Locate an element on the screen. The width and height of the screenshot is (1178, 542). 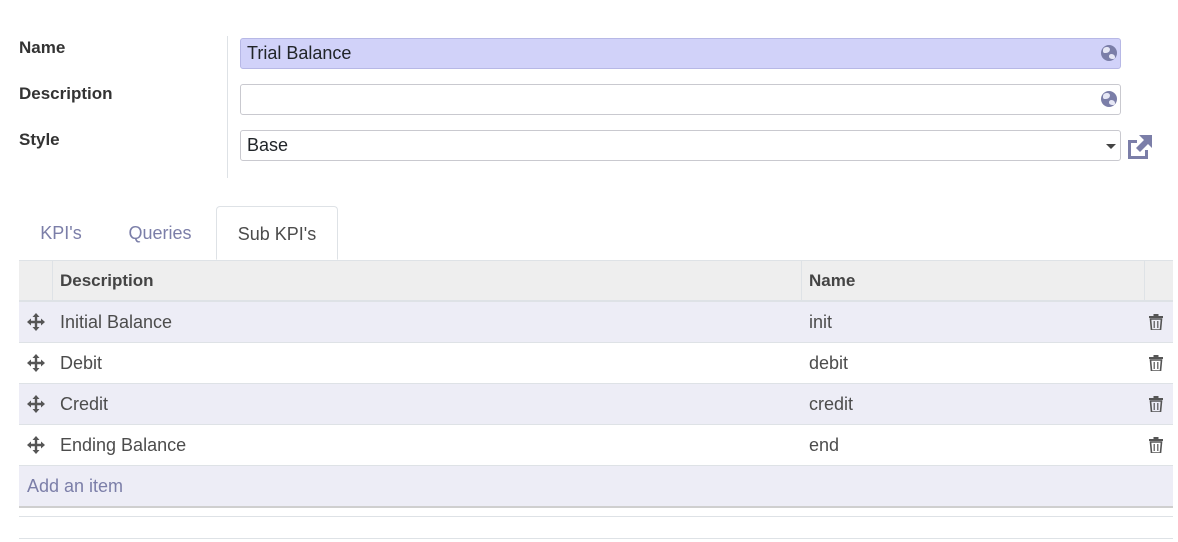
table-row: Credit credit is located at coordinates (596, 404).